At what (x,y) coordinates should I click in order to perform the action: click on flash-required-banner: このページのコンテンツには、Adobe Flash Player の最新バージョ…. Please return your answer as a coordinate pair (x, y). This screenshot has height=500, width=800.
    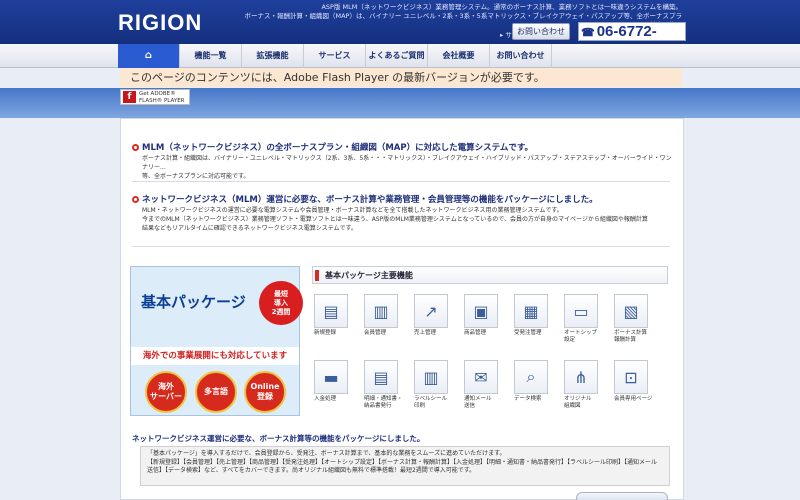
    Looking at the image, I should click on (401, 77).